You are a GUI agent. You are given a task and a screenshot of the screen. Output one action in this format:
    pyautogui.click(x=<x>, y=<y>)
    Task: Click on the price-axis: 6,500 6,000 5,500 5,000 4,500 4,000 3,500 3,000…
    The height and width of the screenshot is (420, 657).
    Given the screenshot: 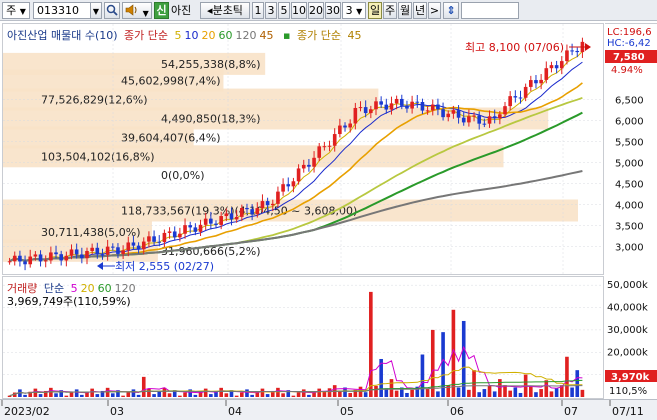 What is the action you would take?
    pyautogui.click(x=631, y=149)
    